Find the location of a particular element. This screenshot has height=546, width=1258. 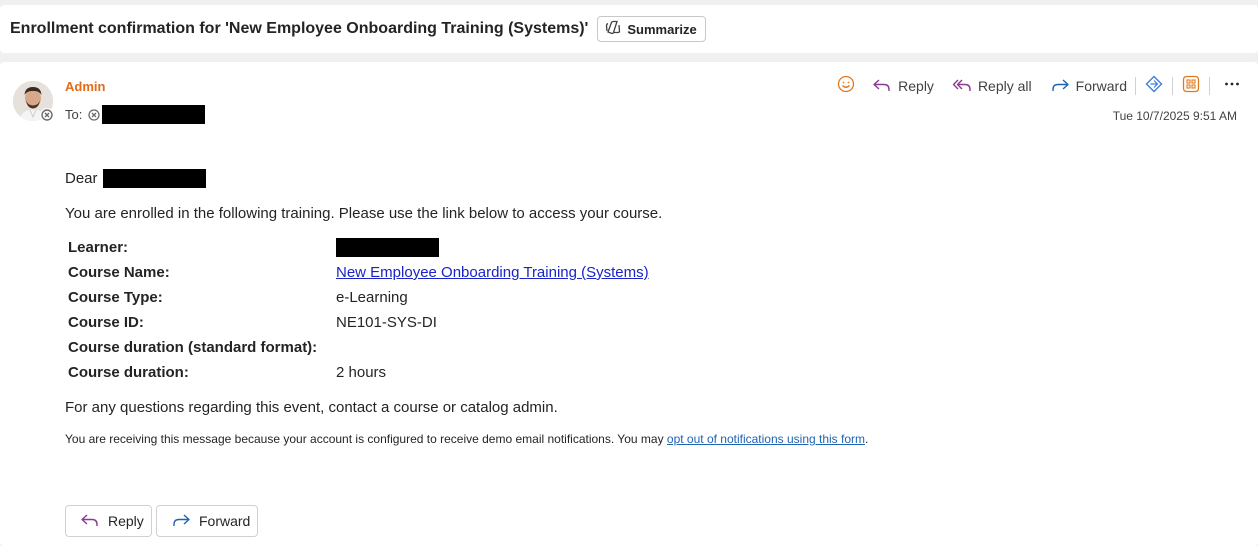

detail-value: e-Learning is located at coordinates (372, 297).